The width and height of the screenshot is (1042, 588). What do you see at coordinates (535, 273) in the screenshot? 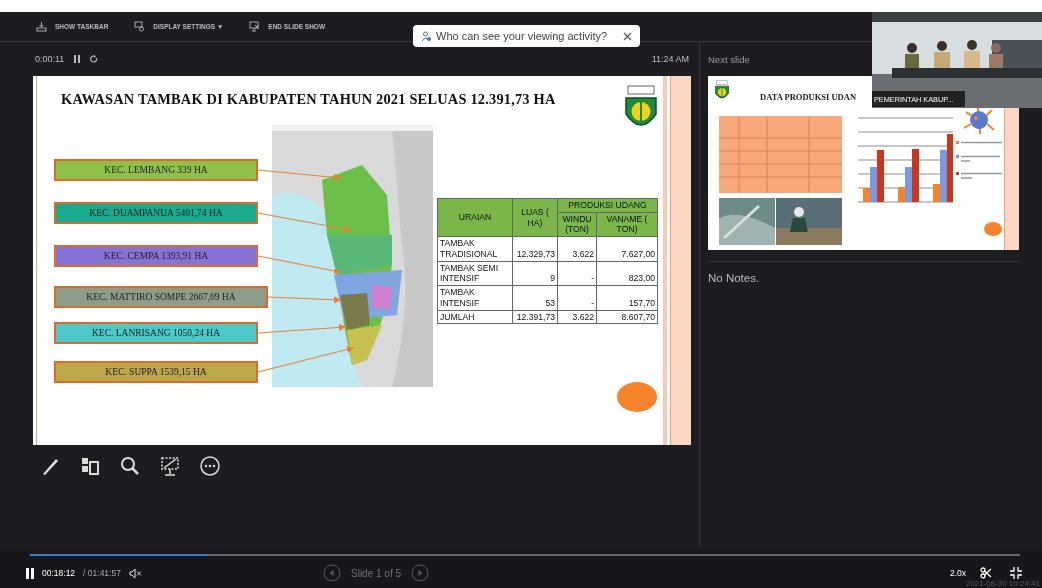
I see `table-cell: 9` at bounding box center [535, 273].